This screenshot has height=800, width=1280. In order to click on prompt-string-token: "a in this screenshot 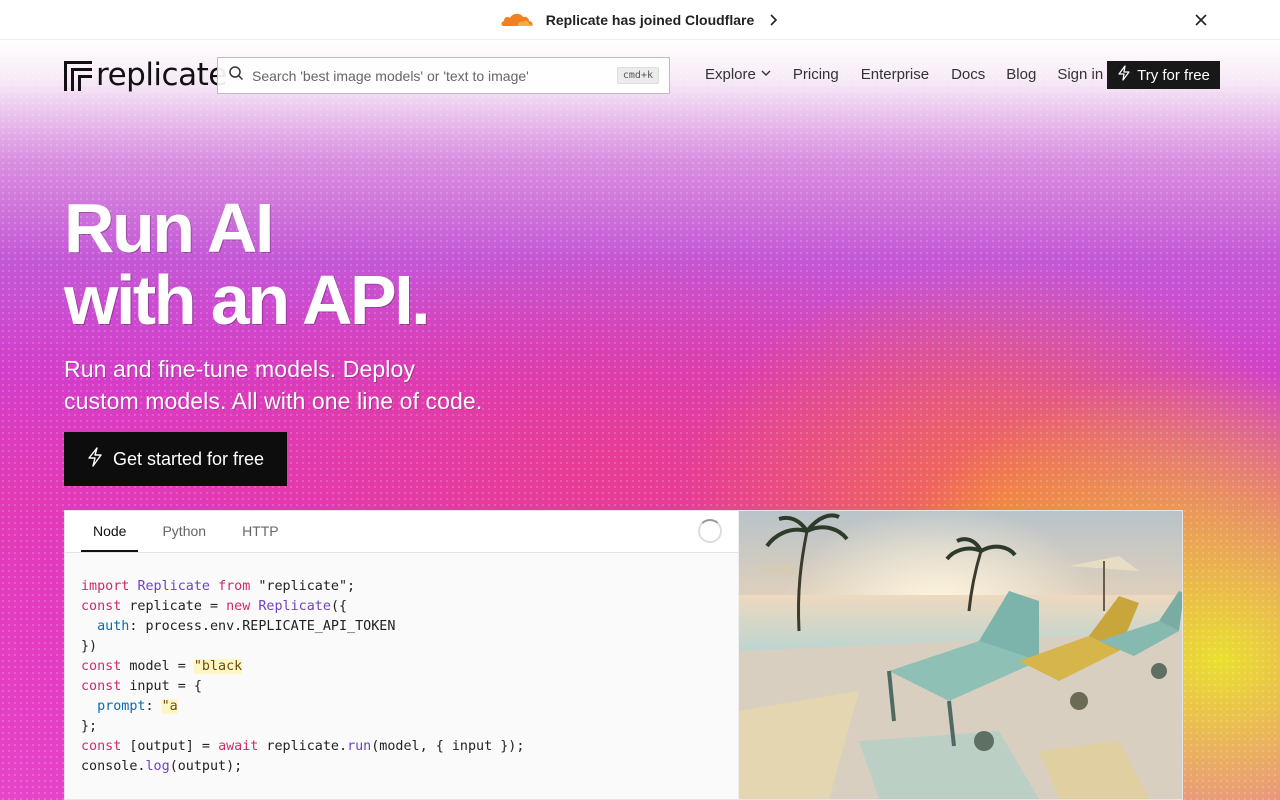, I will do `click(169, 706)`.